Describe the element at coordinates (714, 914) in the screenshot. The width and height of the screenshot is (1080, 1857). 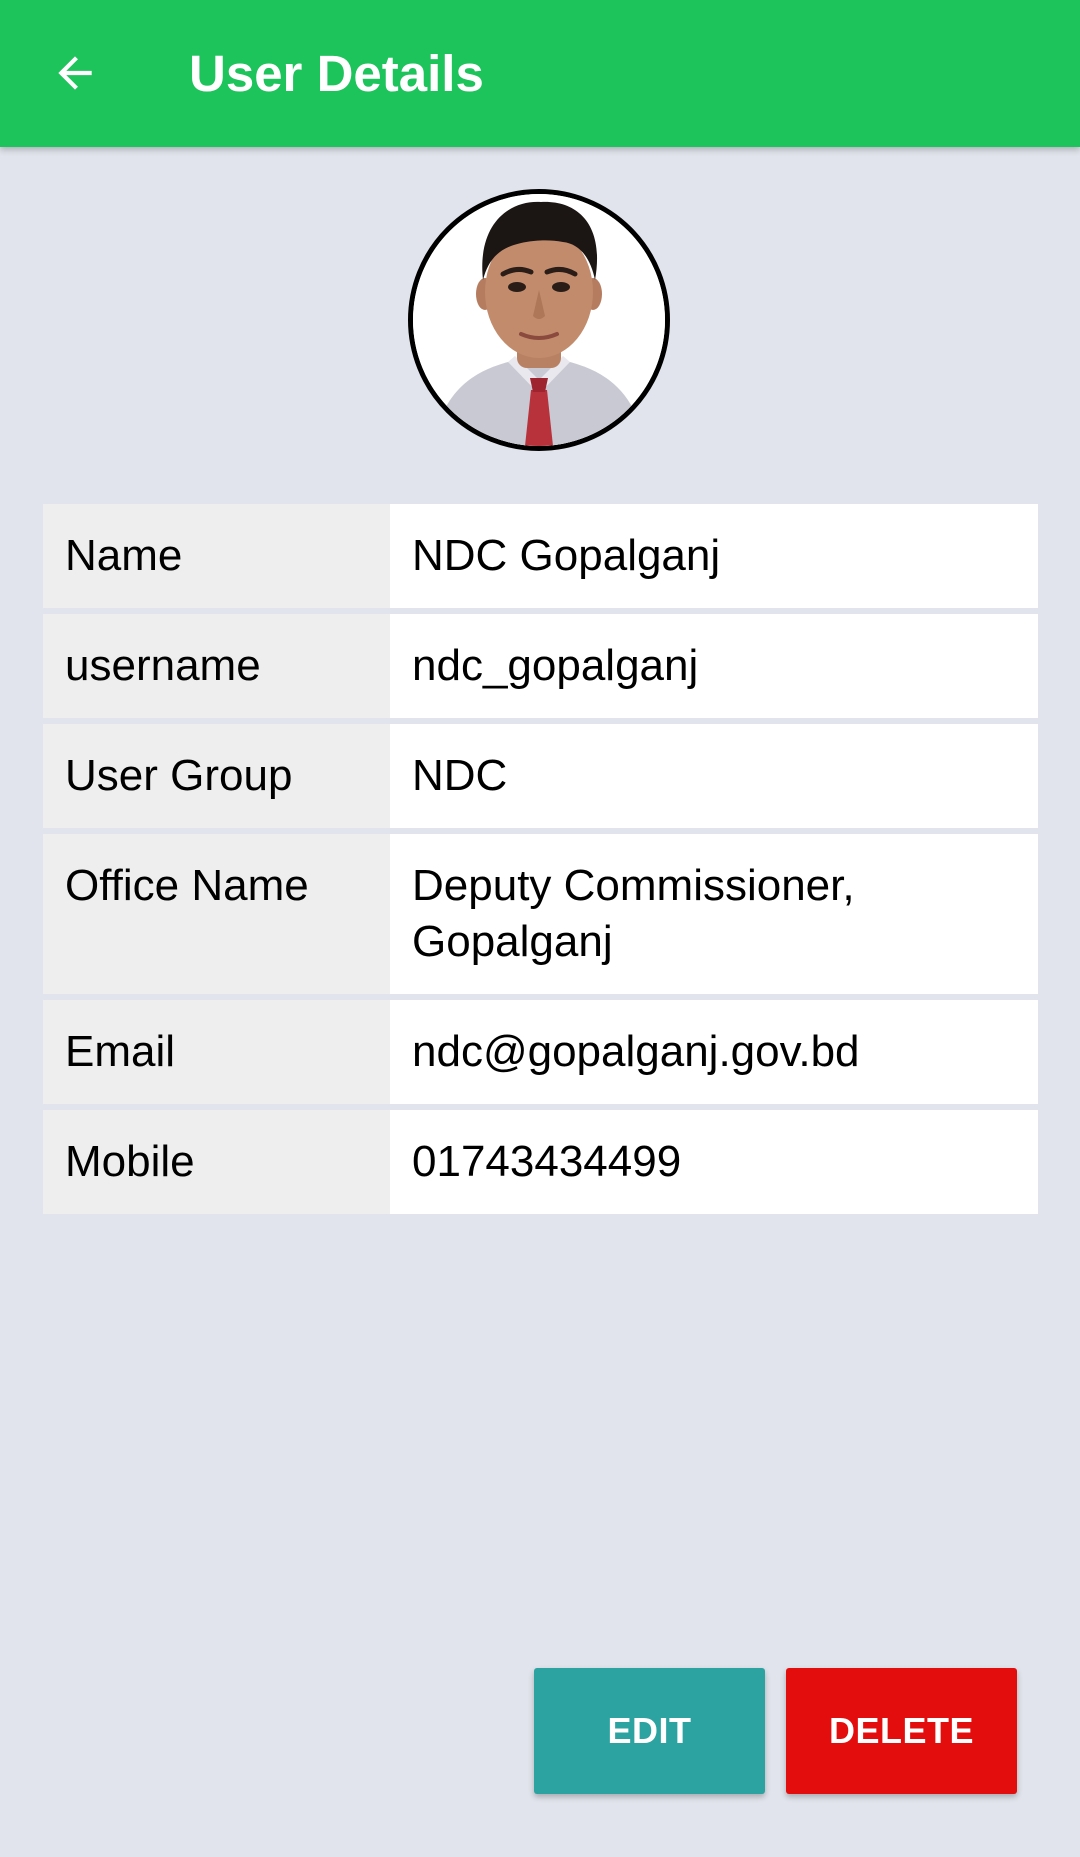
I see `detail-value: Deputy Commissioner, Gopalganj` at that location.